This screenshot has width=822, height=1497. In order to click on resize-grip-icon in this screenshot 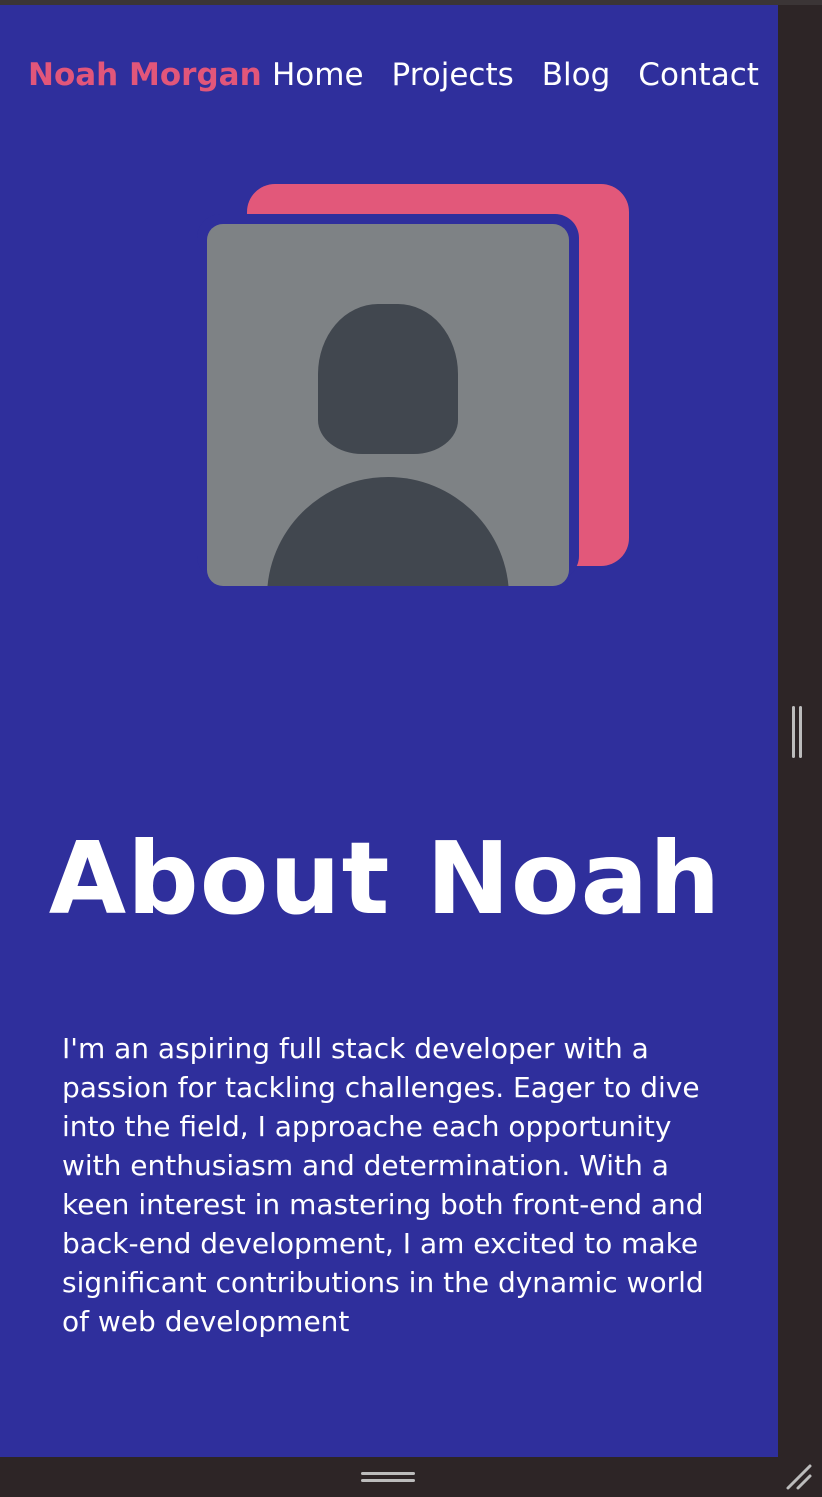, I will do `click(799, 1477)`.